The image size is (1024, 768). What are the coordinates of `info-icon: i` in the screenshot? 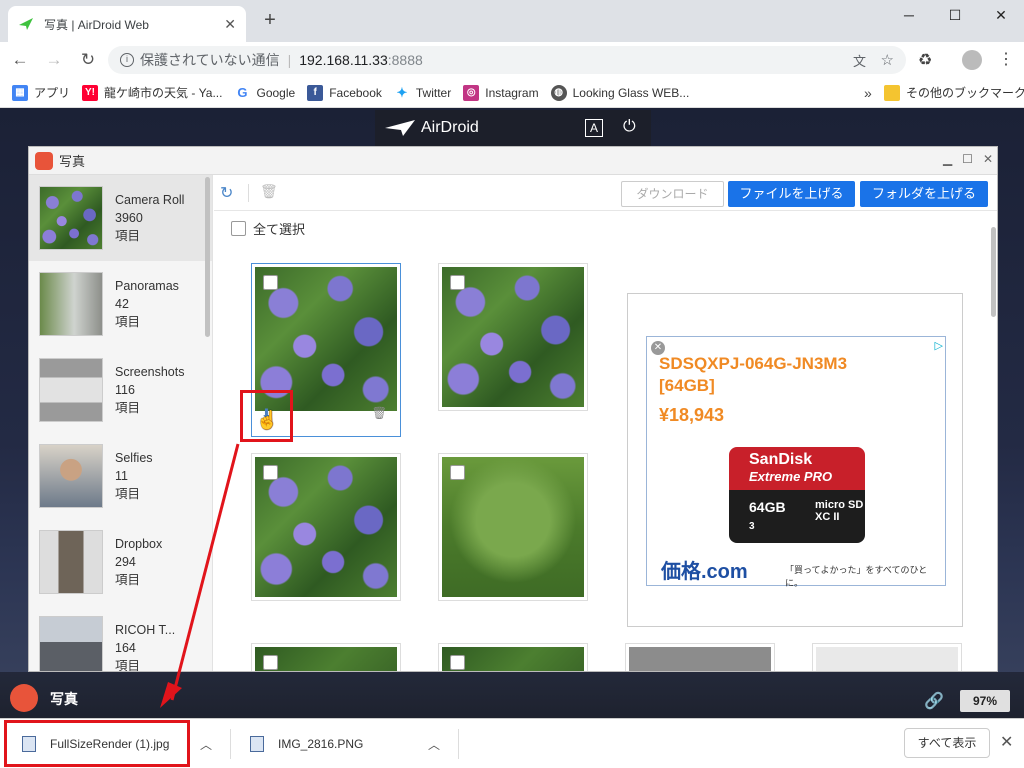 It's located at (127, 60).